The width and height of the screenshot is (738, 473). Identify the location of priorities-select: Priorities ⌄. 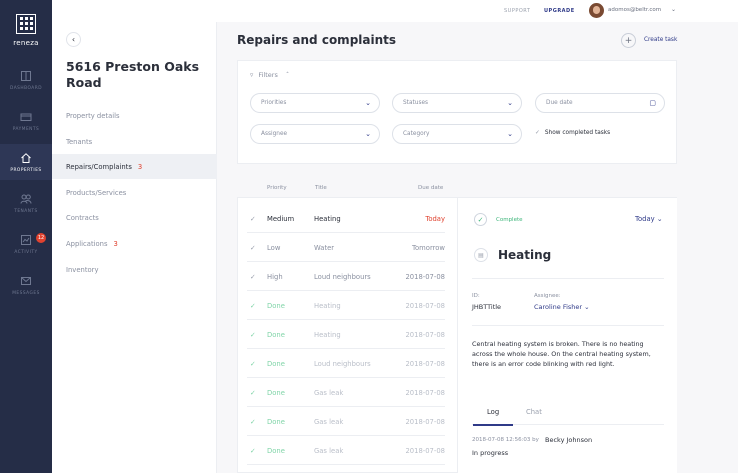
(315, 103).